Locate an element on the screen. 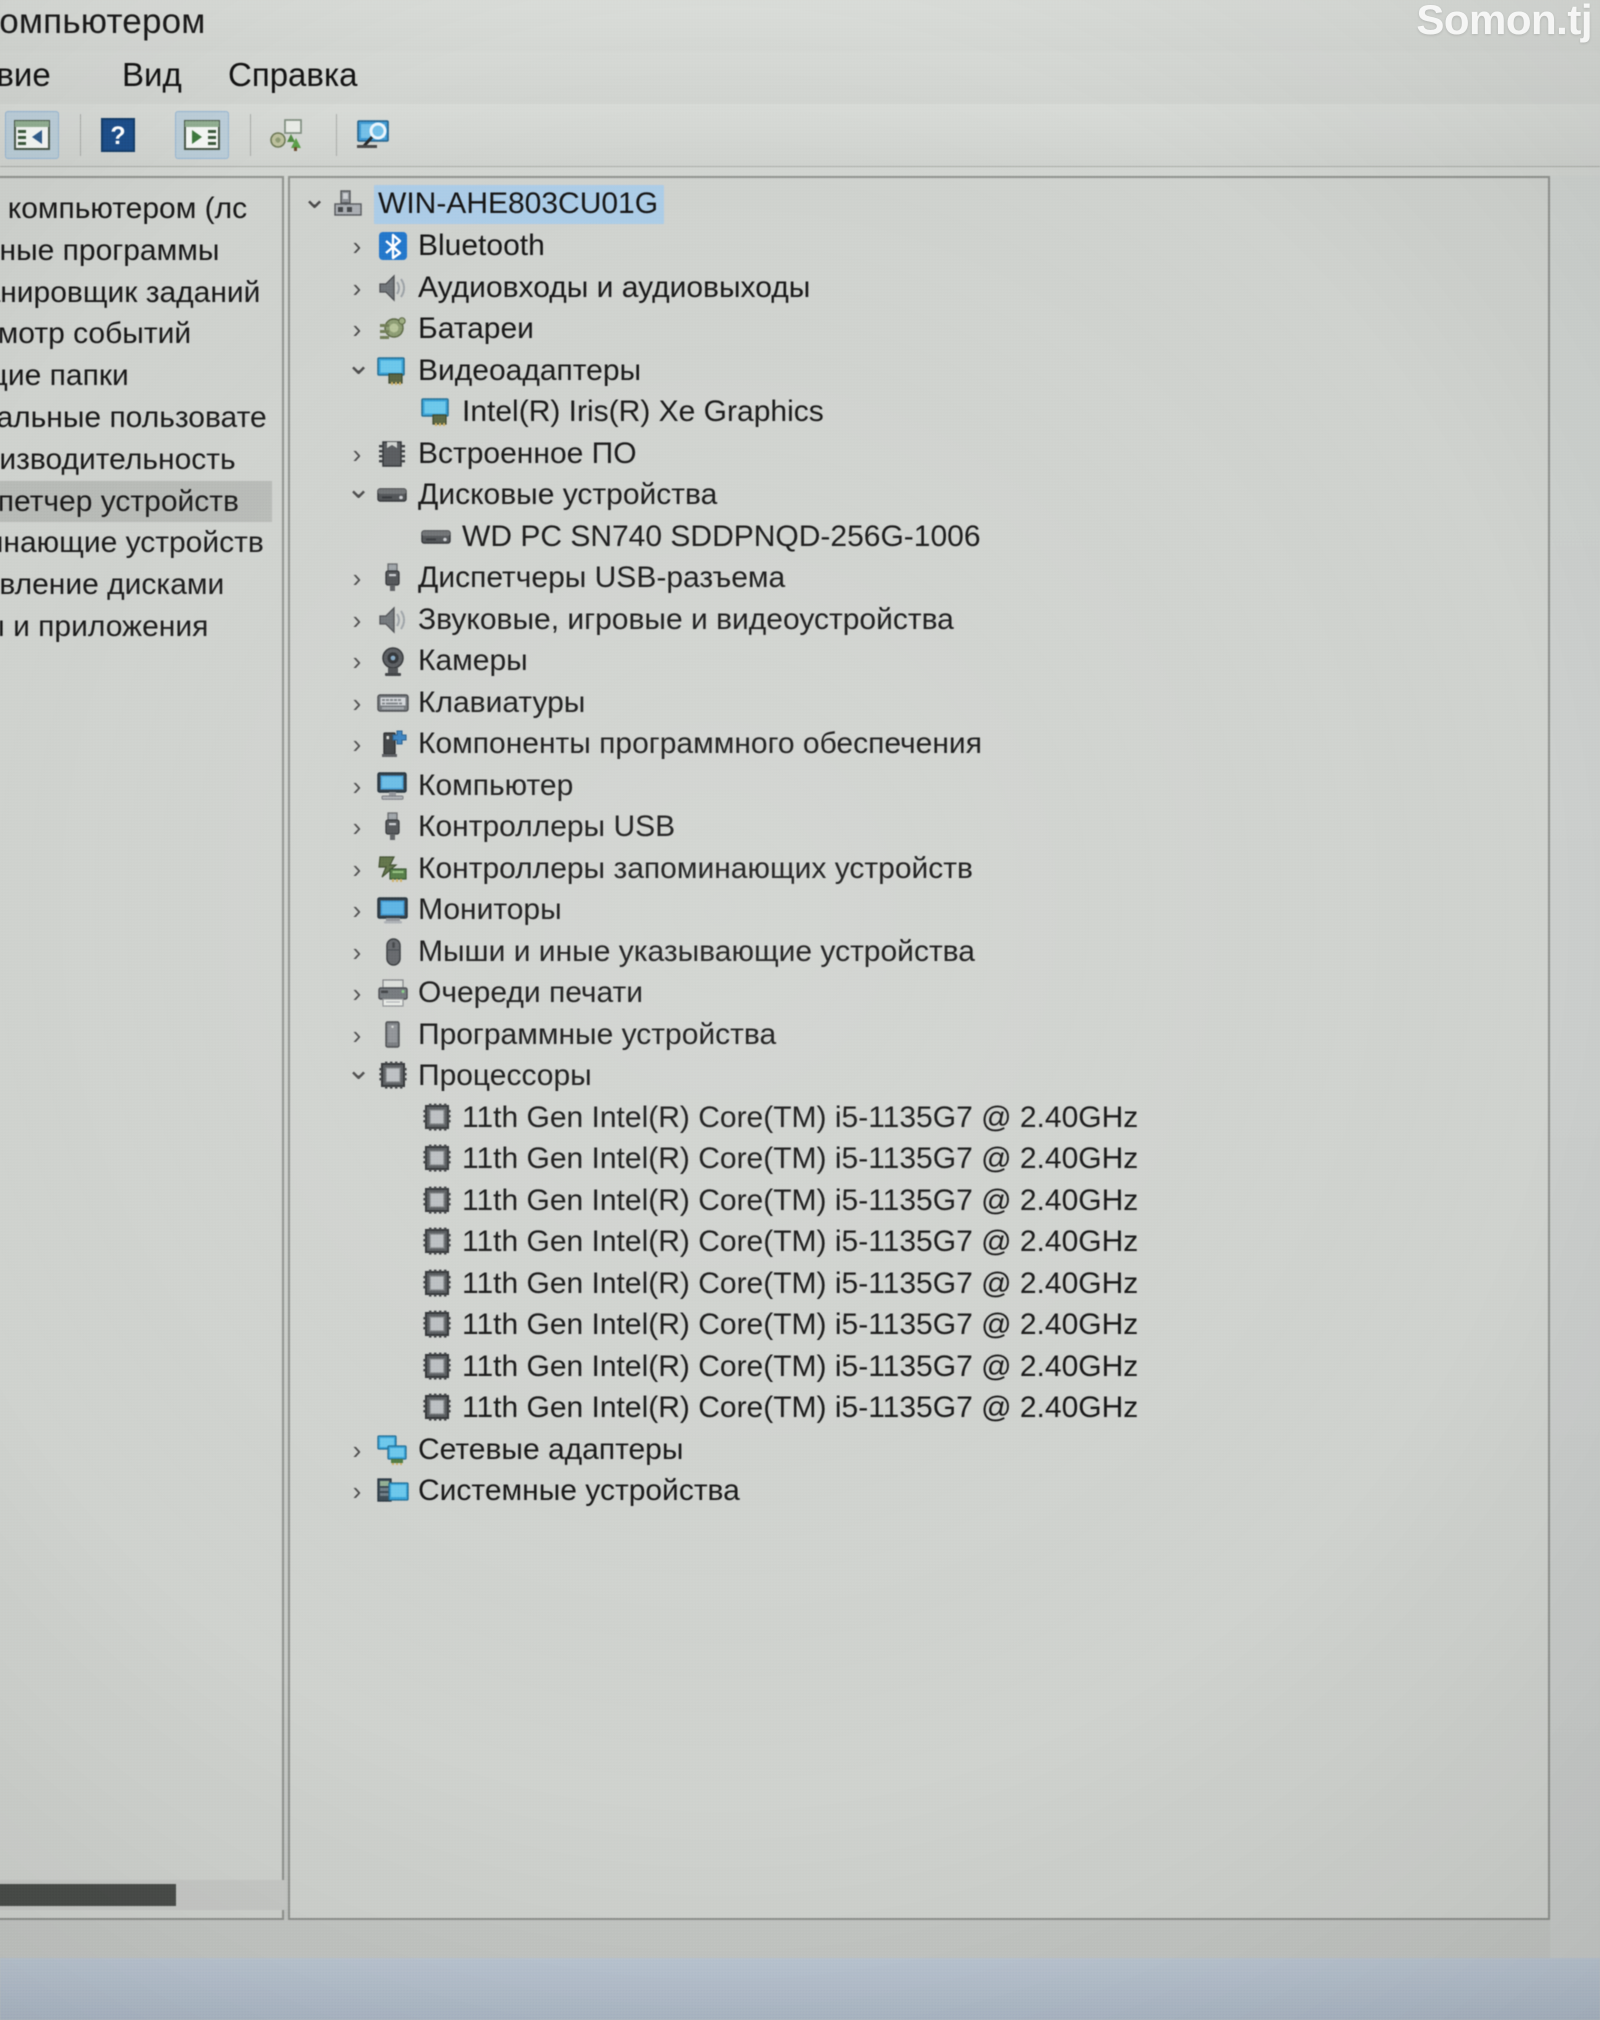 The height and width of the screenshot is (2020, 1600). tree-node-keyboards: › Клавиатуры is located at coordinates (915, 702).